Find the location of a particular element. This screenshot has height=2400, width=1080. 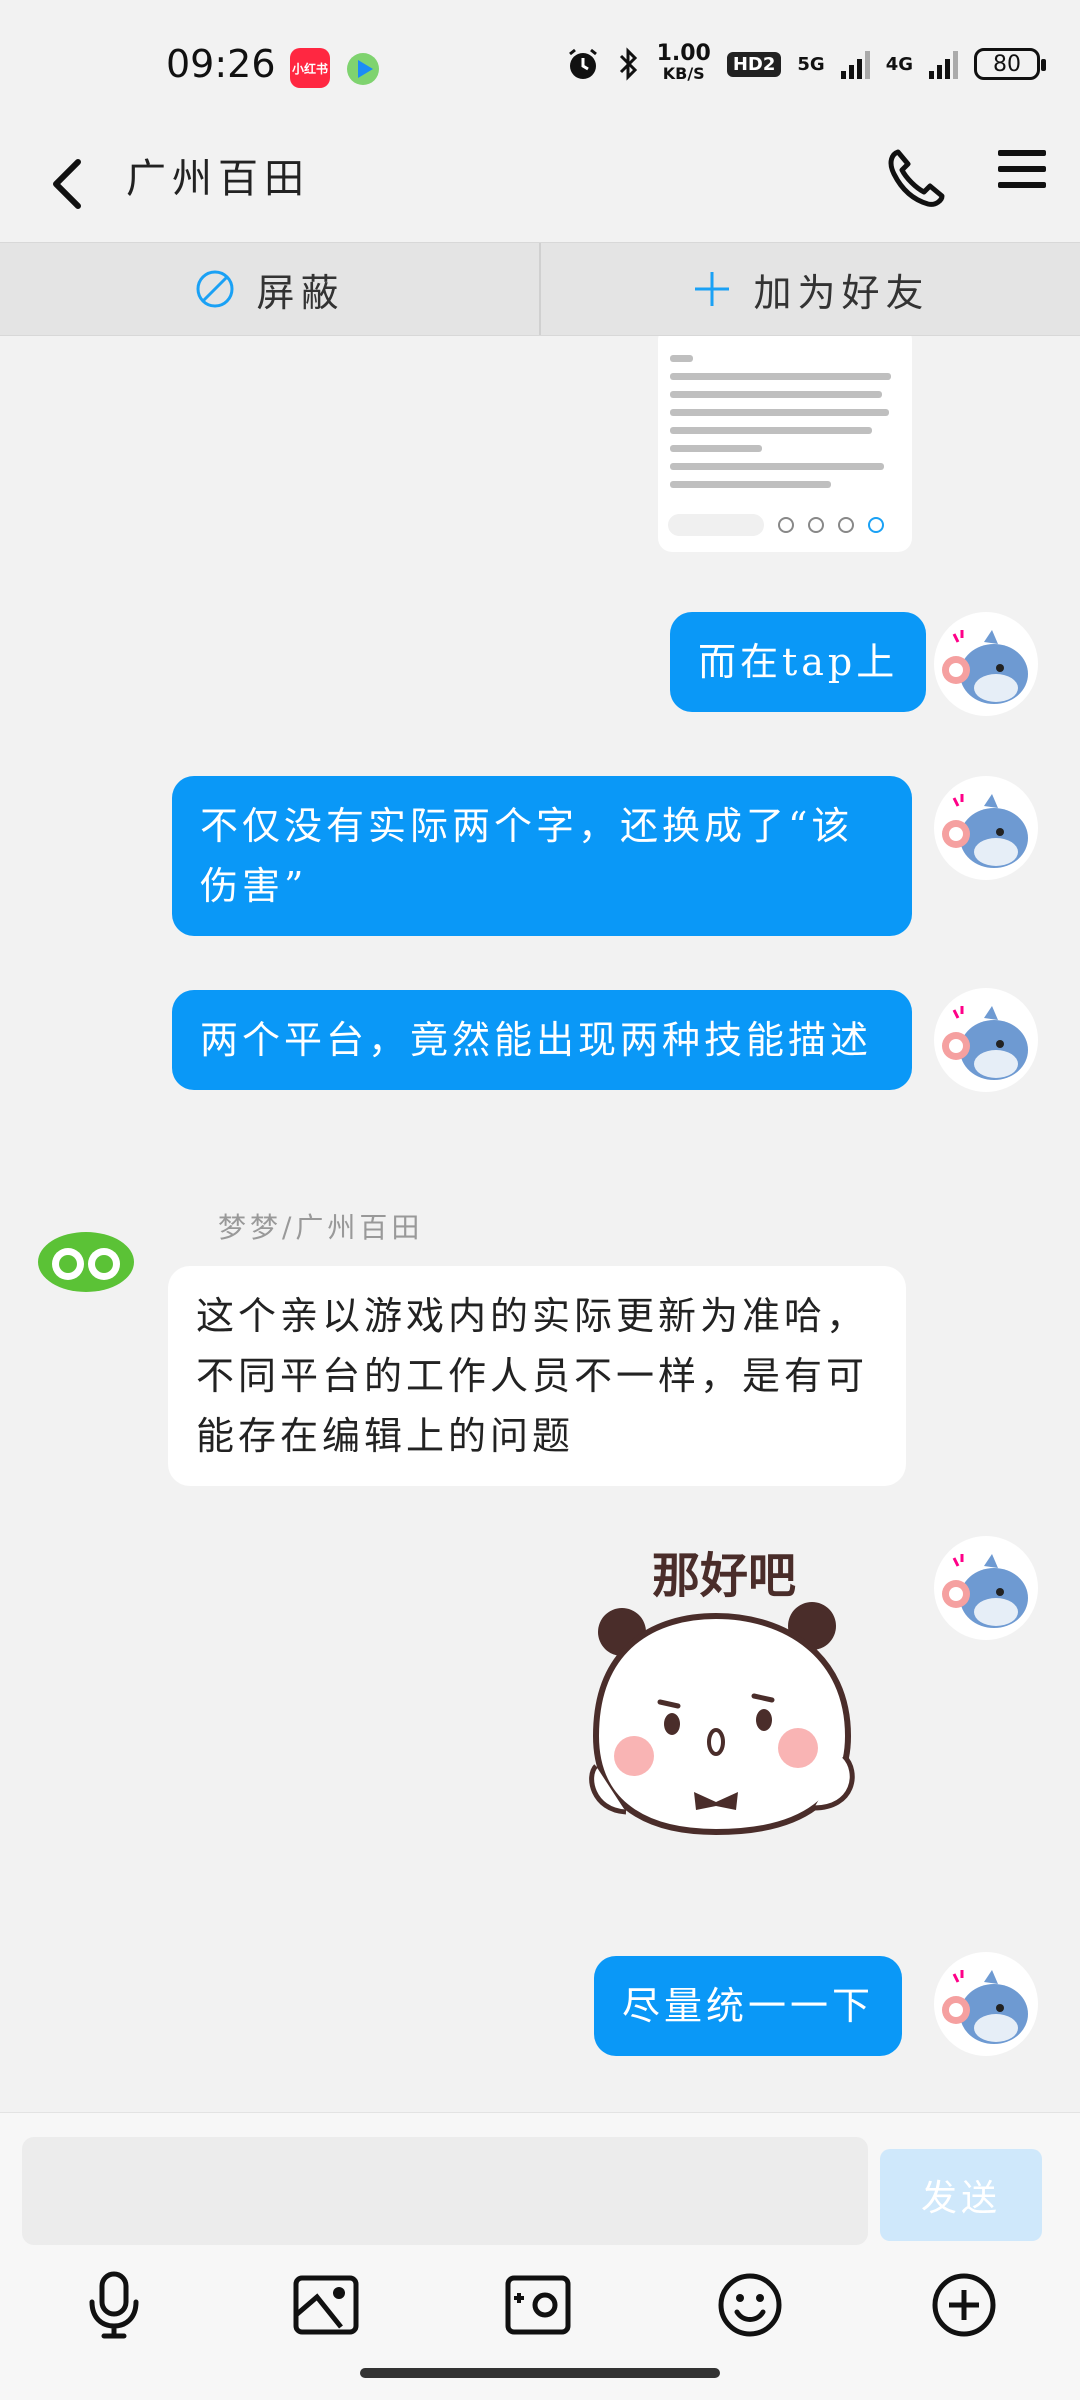

like-icon is located at coordinates (876, 525).